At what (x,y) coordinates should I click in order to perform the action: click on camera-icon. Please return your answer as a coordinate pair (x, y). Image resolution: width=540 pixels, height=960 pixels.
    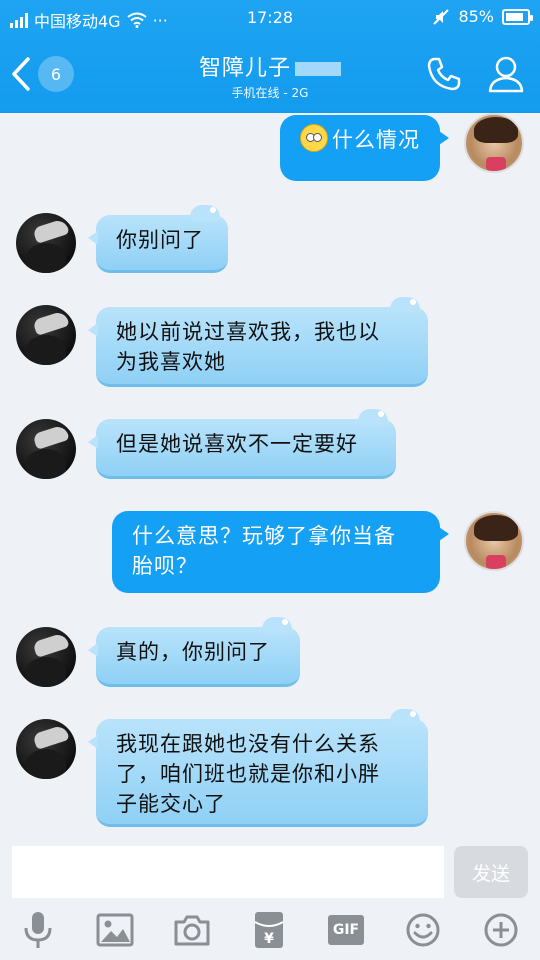
    Looking at the image, I should click on (192, 930).